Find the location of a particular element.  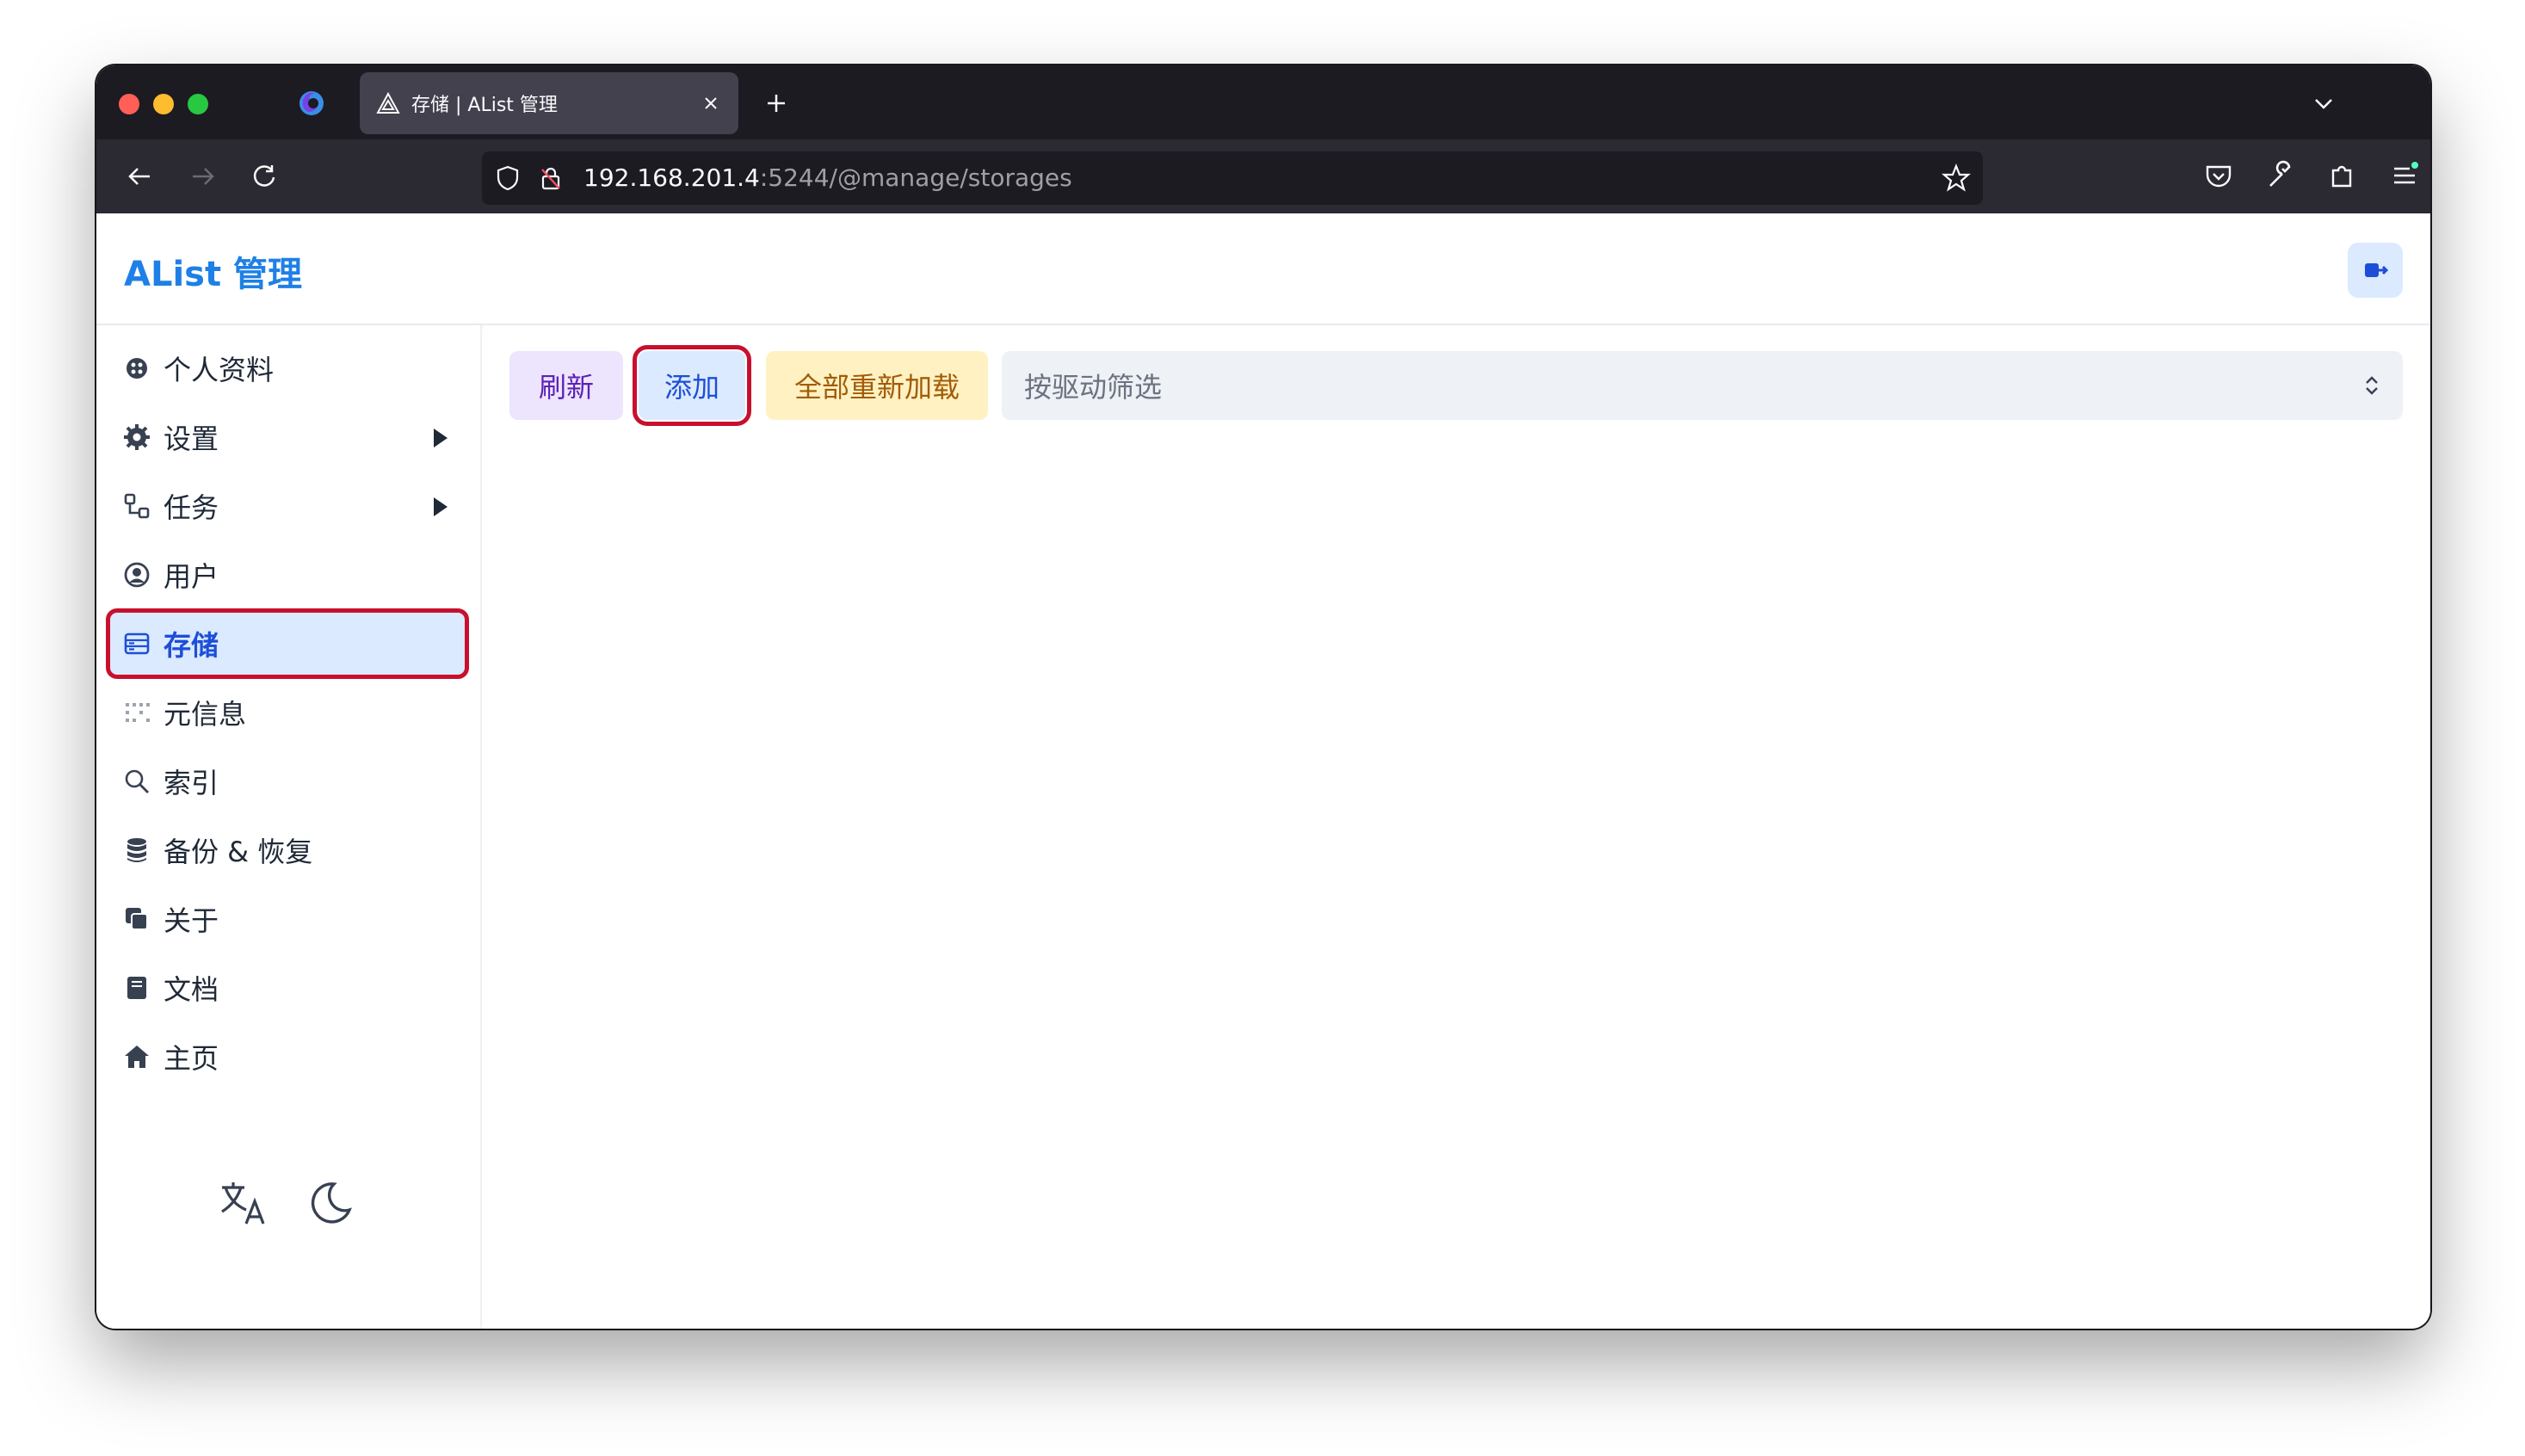

close-icon is located at coordinates (711, 103).